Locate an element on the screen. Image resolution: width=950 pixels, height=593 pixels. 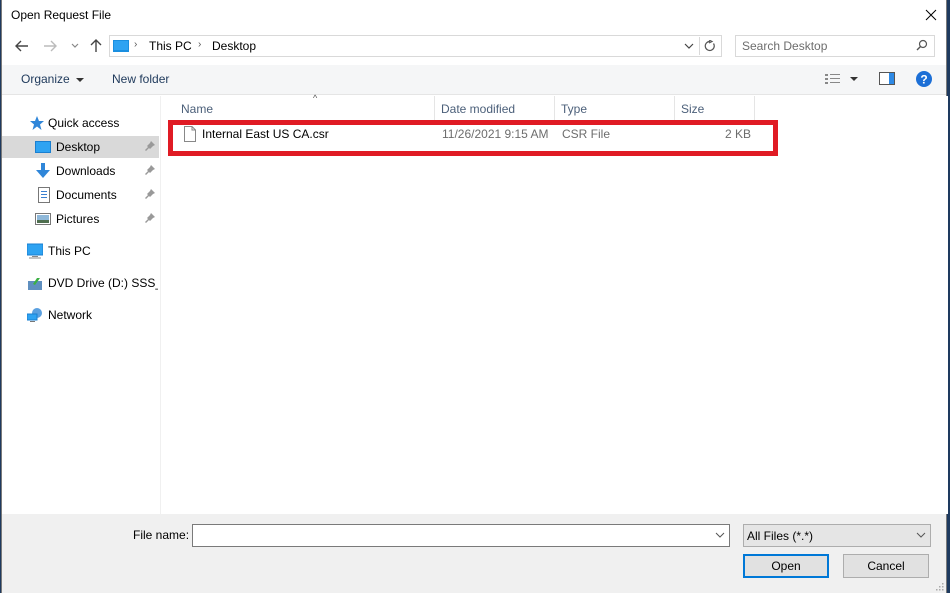
up-button is located at coordinates (96, 46).